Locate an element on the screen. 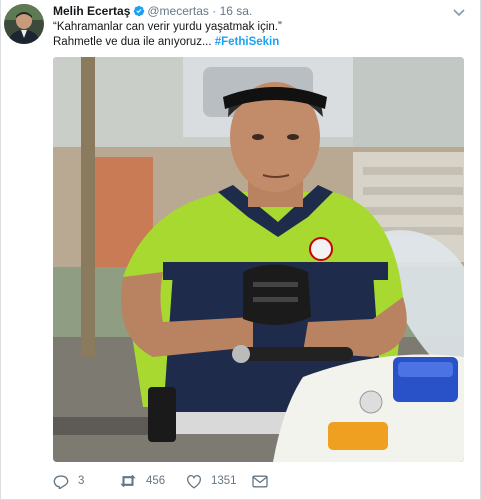 This screenshot has width=481, height=500. reply-count: 3 is located at coordinates (81, 481).